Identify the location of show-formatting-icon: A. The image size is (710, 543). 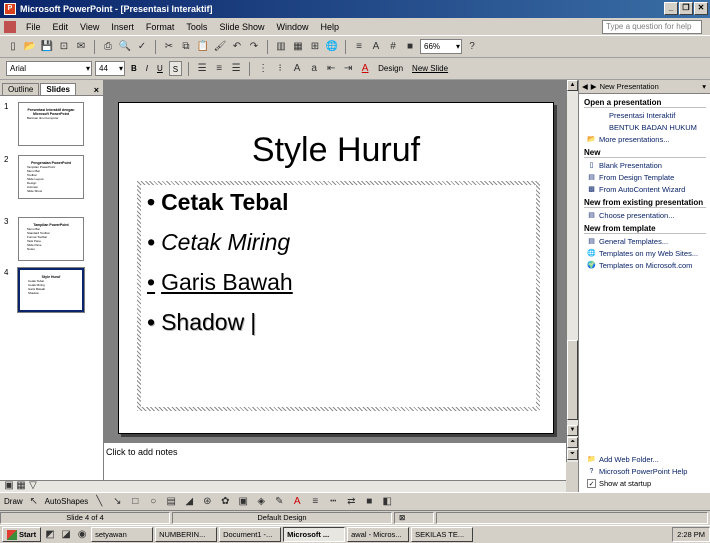
(376, 47).